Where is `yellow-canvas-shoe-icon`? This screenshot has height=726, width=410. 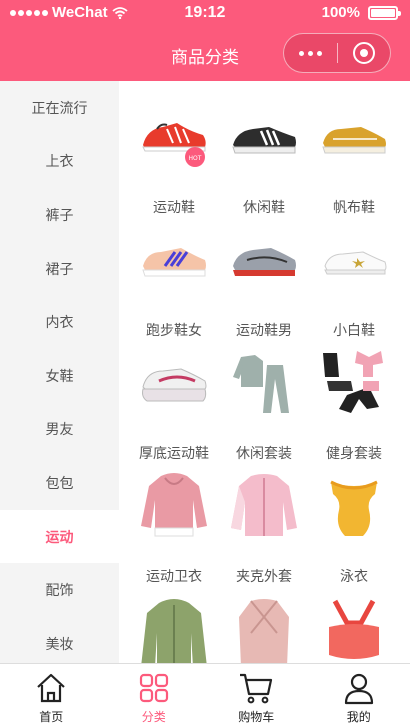
yellow-canvas-shoe-icon is located at coordinates (354, 140).